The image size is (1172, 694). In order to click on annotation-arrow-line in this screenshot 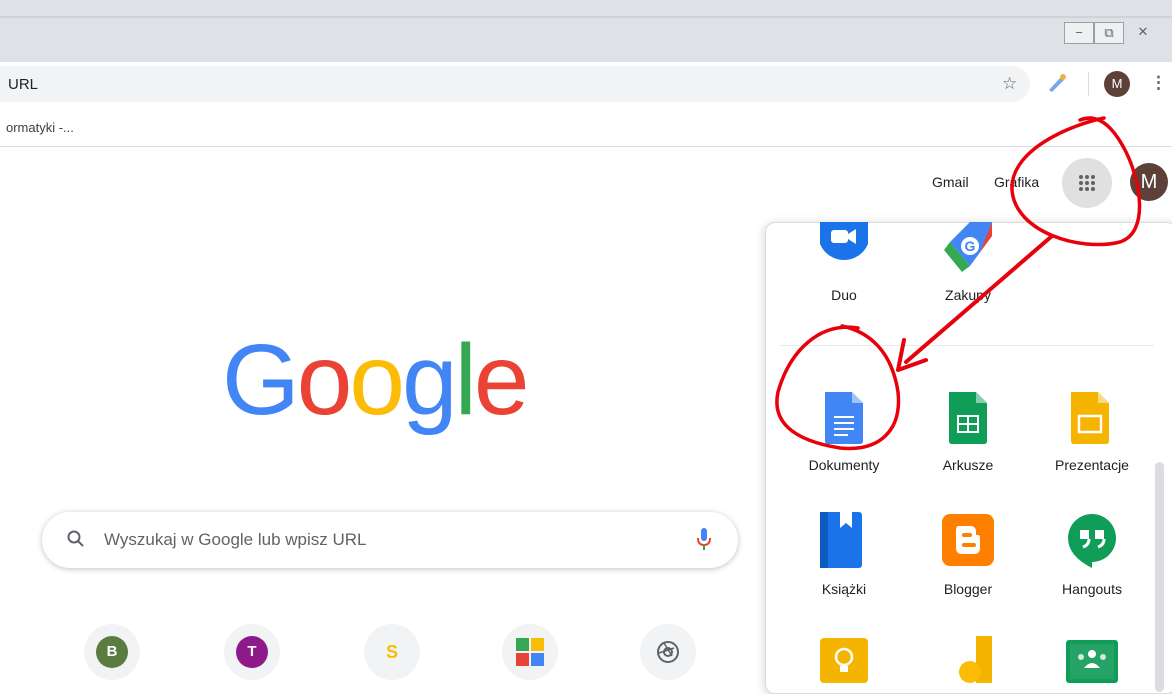, I will do `click(979, 299)`.